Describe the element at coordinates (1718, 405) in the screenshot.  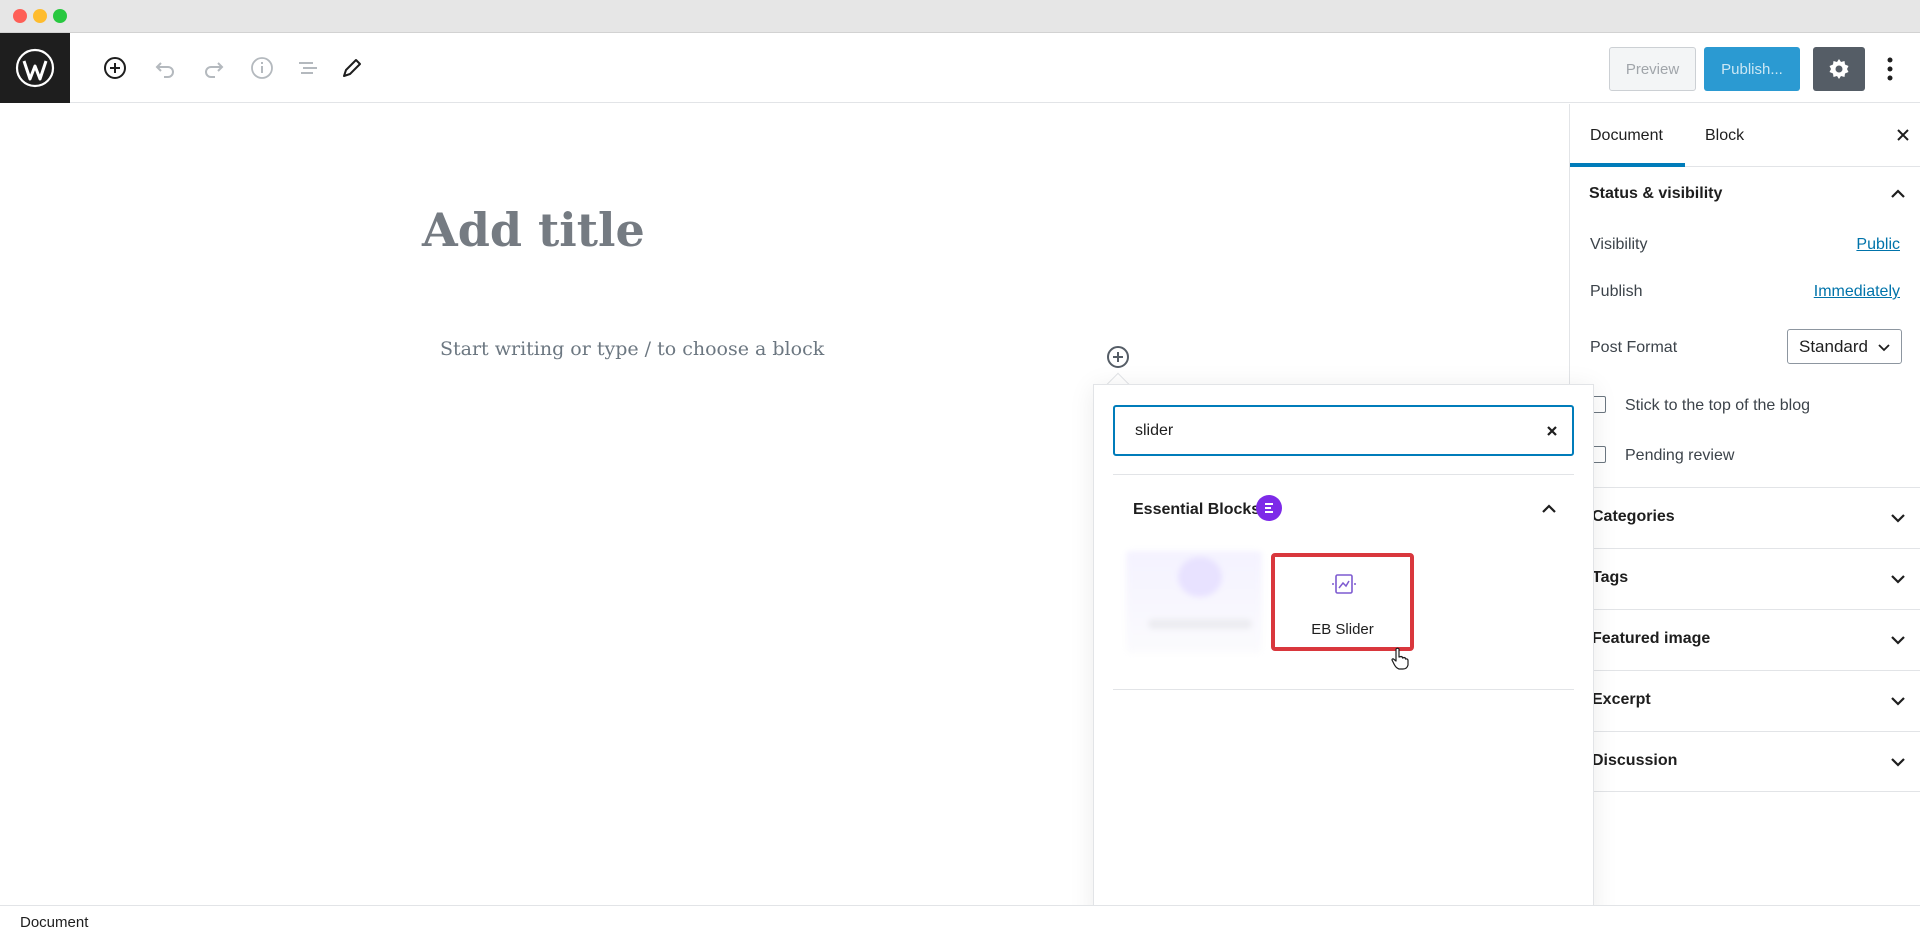
I see `stick-to-top-label: Stick to the top of the blog` at that location.